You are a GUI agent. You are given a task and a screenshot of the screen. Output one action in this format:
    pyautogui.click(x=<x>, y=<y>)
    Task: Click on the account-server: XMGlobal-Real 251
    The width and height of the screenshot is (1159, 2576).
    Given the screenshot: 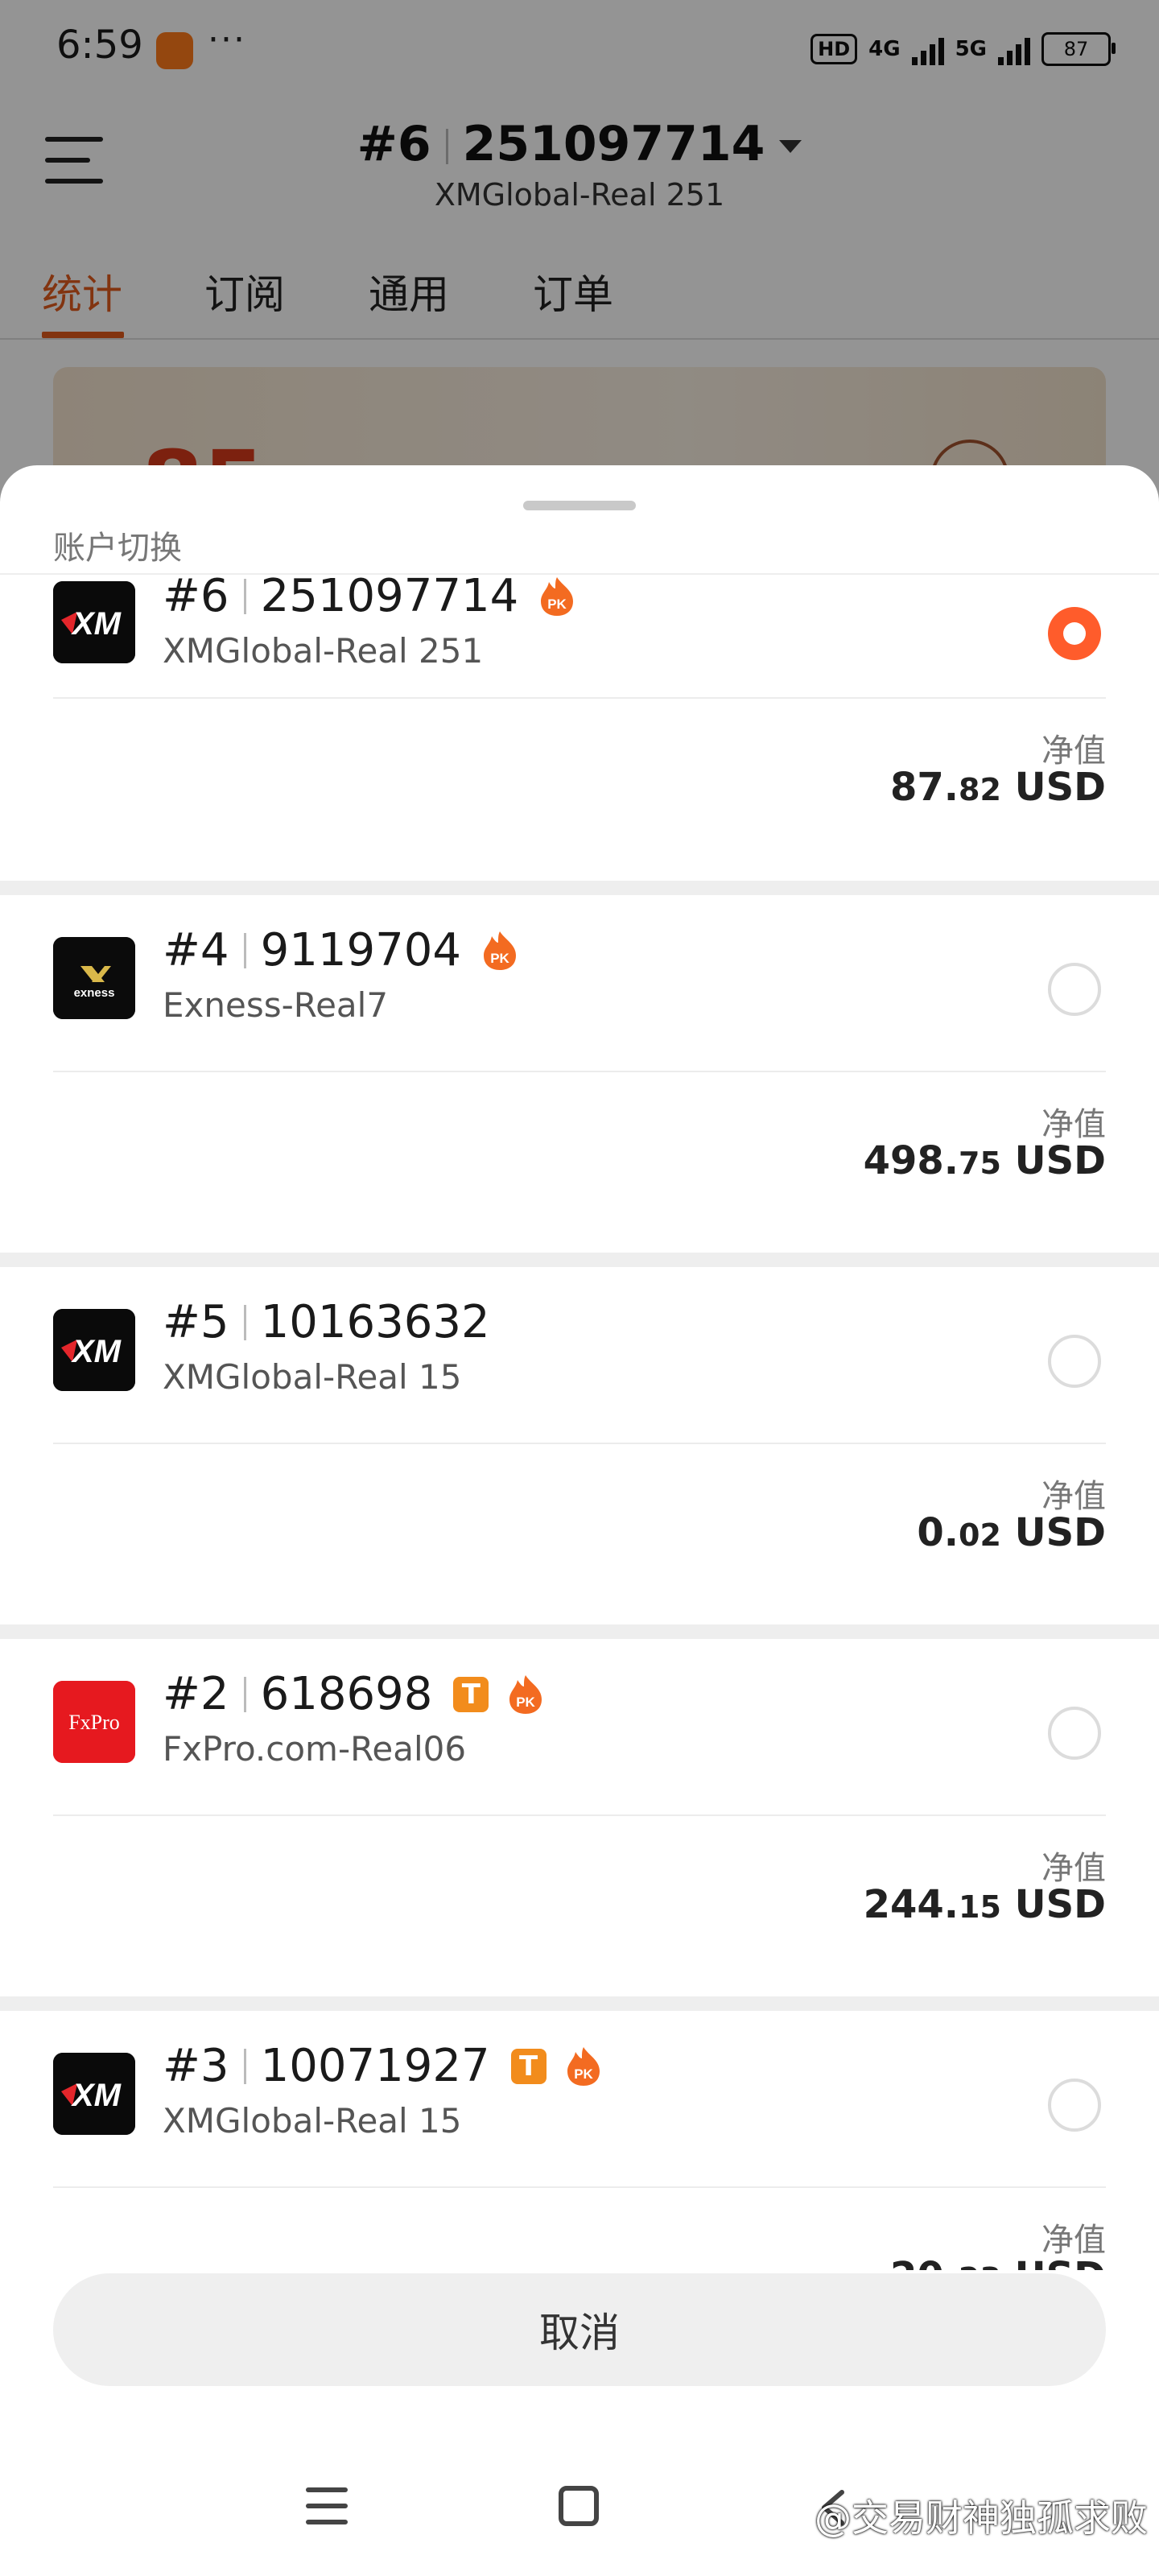 What is the action you would take?
    pyautogui.click(x=323, y=651)
    